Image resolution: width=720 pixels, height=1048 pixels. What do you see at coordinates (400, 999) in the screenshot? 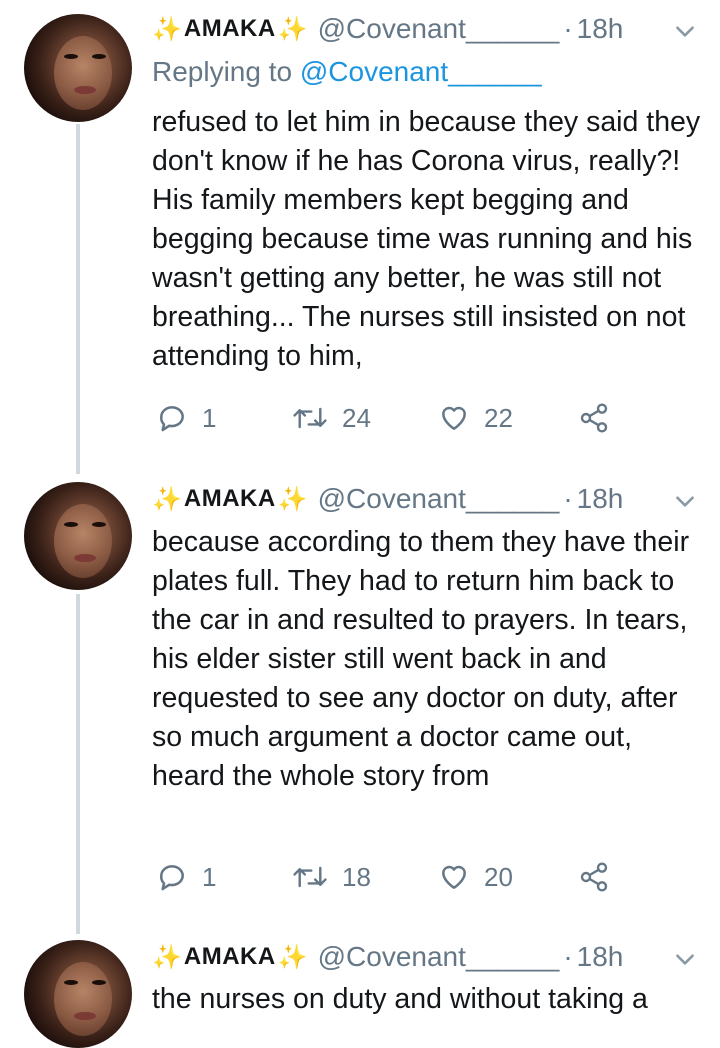
I see `tweet-text: the nurses on duty and without taking a` at bounding box center [400, 999].